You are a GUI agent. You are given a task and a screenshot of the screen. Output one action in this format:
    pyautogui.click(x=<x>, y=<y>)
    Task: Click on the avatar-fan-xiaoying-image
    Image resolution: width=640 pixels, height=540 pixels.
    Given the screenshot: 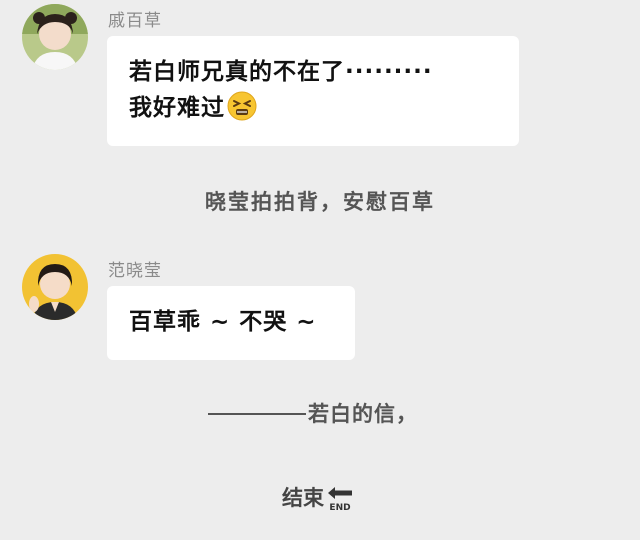 What is the action you would take?
    pyautogui.click(x=55, y=287)
    